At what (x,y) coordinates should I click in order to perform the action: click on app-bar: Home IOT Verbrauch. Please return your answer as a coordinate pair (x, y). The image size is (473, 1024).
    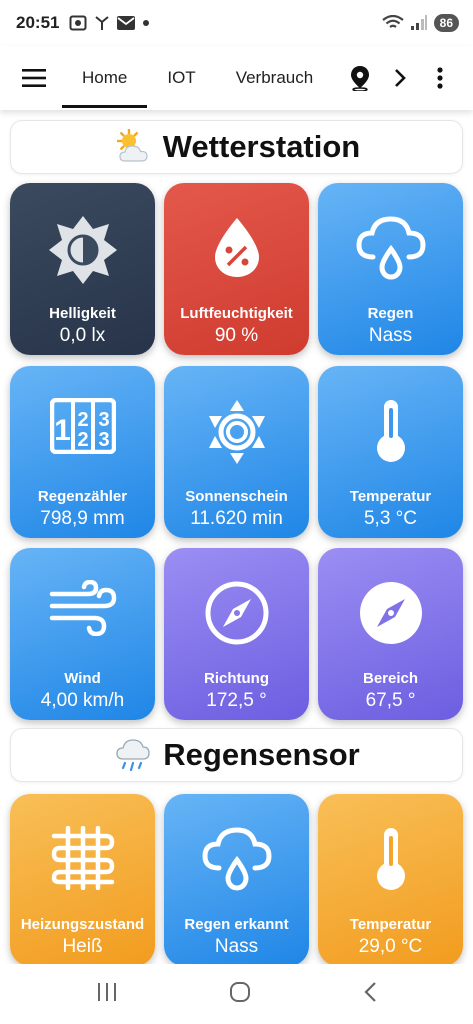
    Looking at the image, I should click on (236, 78).